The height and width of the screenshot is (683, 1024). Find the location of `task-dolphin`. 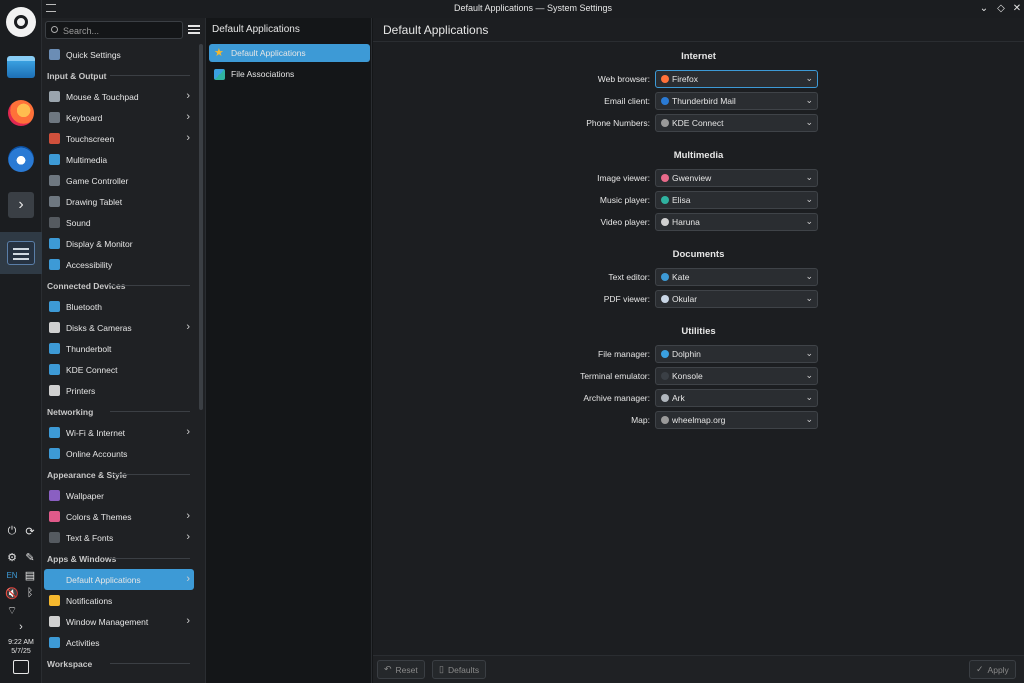

task-dolphin is located at coordinates (21, 67).